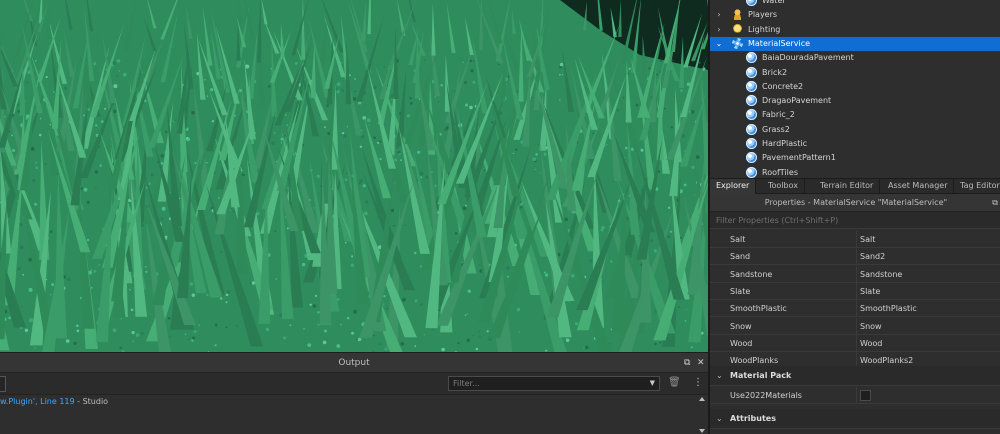  I want to click on property-row: Salt Salt, so click(855, 239).